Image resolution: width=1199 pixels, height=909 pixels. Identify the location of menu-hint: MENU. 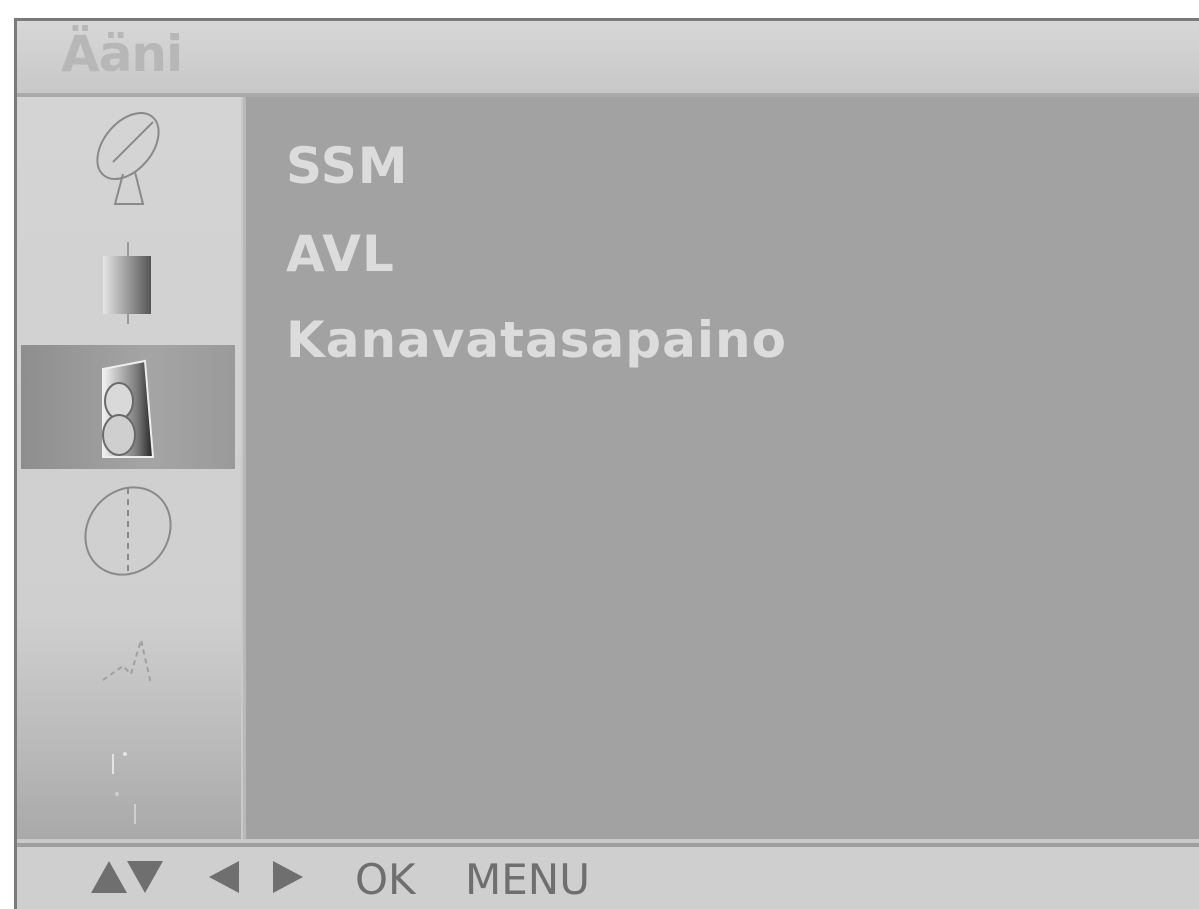
(527, 879).